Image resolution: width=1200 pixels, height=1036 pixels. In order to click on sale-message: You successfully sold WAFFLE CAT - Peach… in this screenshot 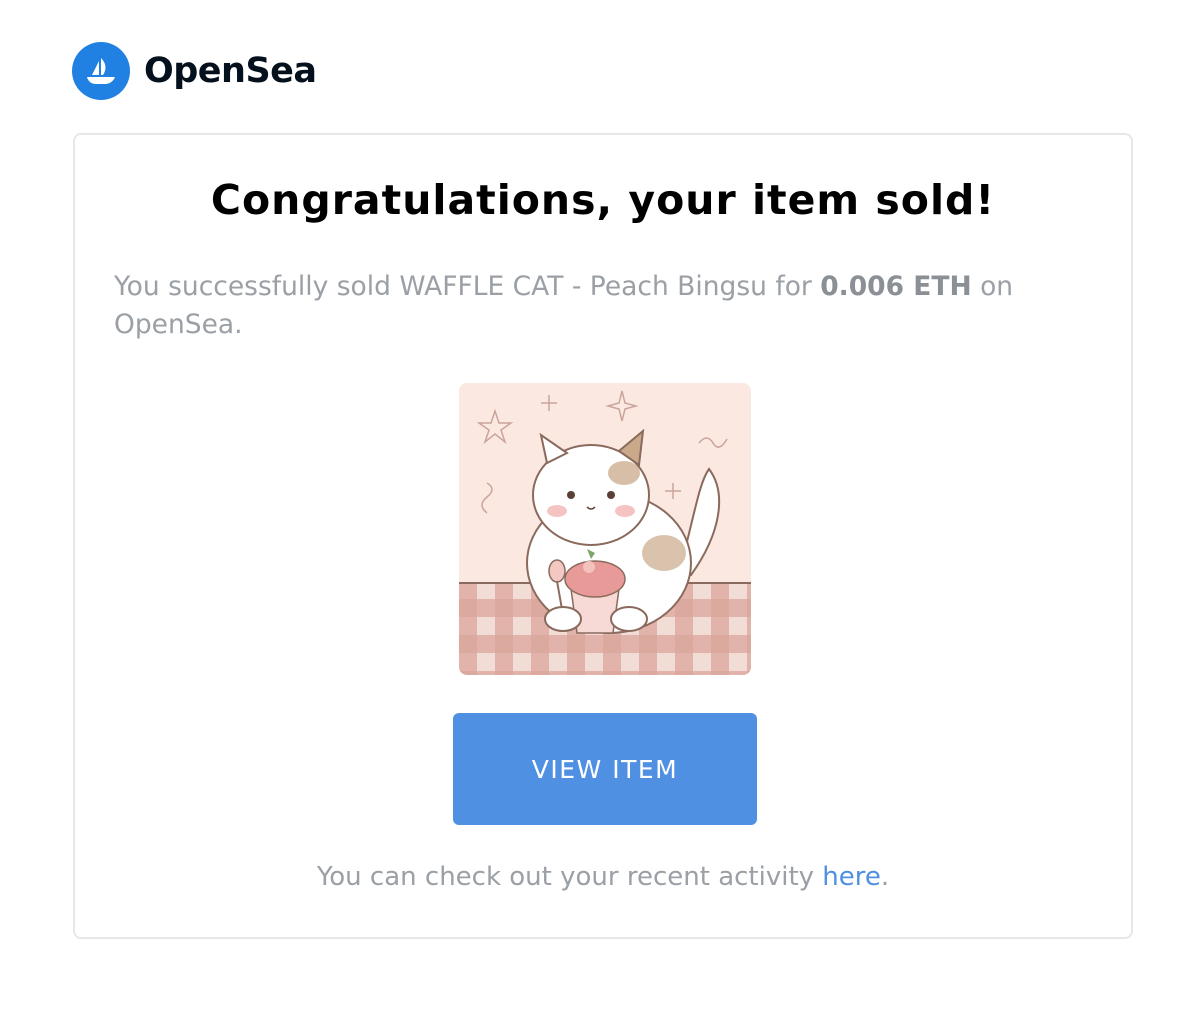, I will do `click(594, 306)`.